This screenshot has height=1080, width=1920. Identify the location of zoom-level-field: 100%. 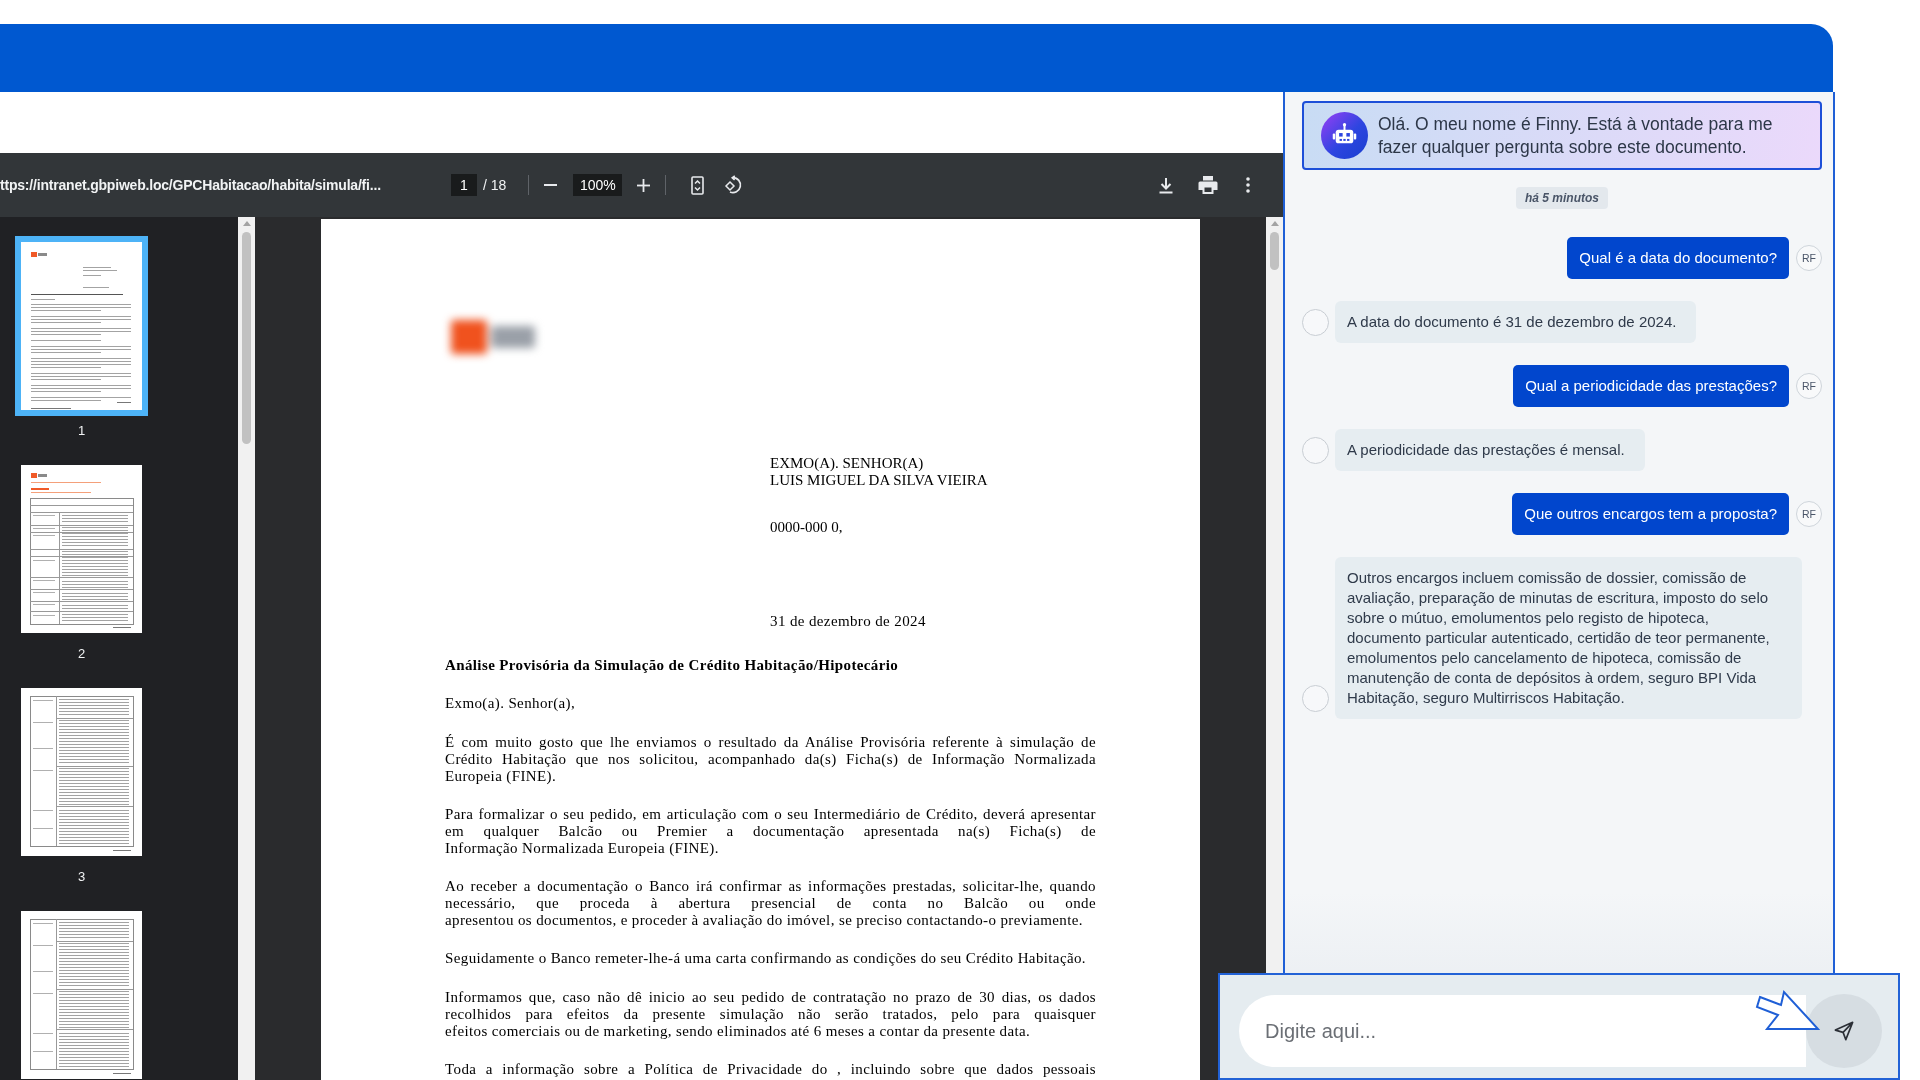
(598, 185).